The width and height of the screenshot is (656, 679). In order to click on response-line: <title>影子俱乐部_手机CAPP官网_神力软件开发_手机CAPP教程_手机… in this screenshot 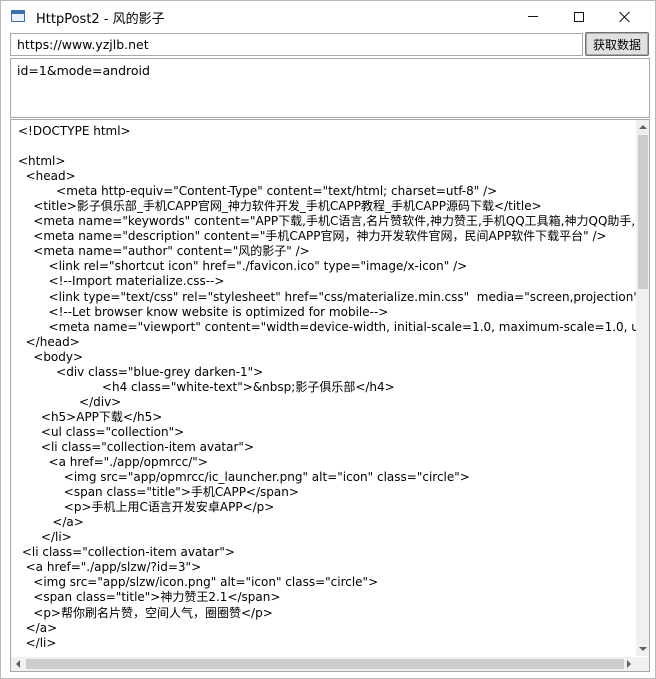, I will do `click(280, 206)`.